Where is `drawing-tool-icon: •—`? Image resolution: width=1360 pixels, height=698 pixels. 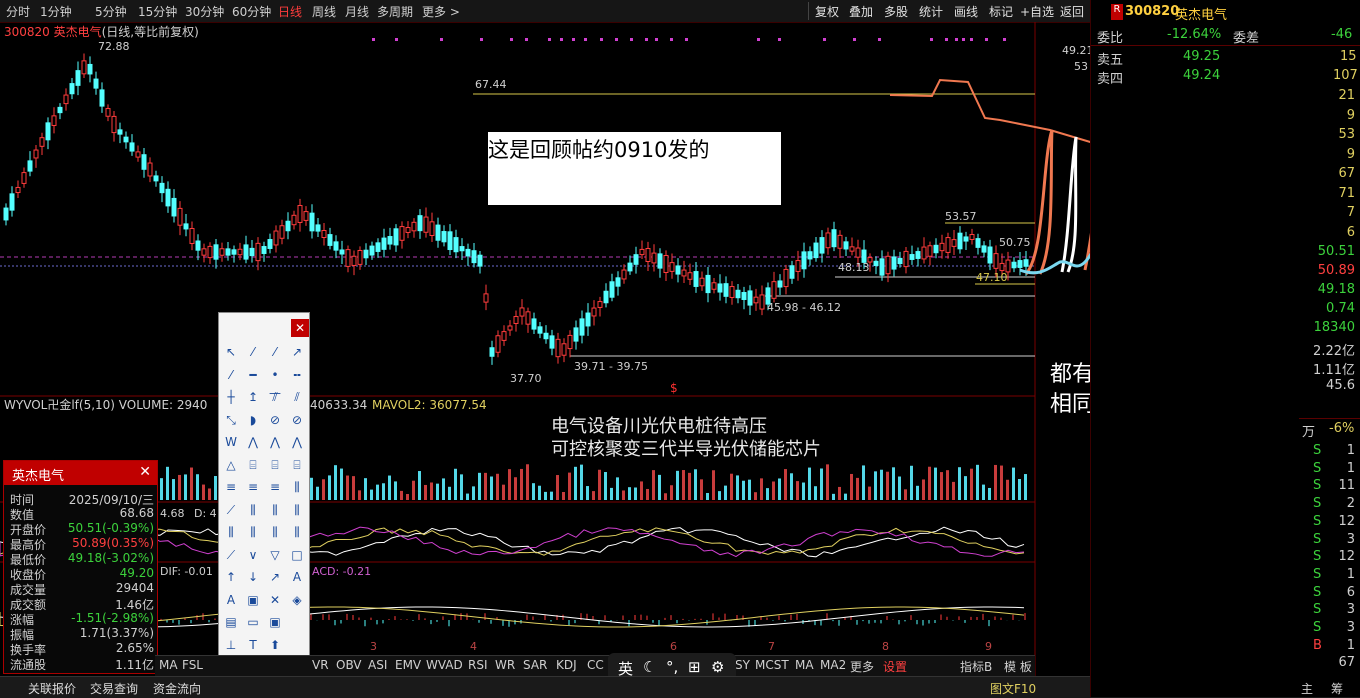 drawing-tool-icon: •— is located at coordinates (275, 383).